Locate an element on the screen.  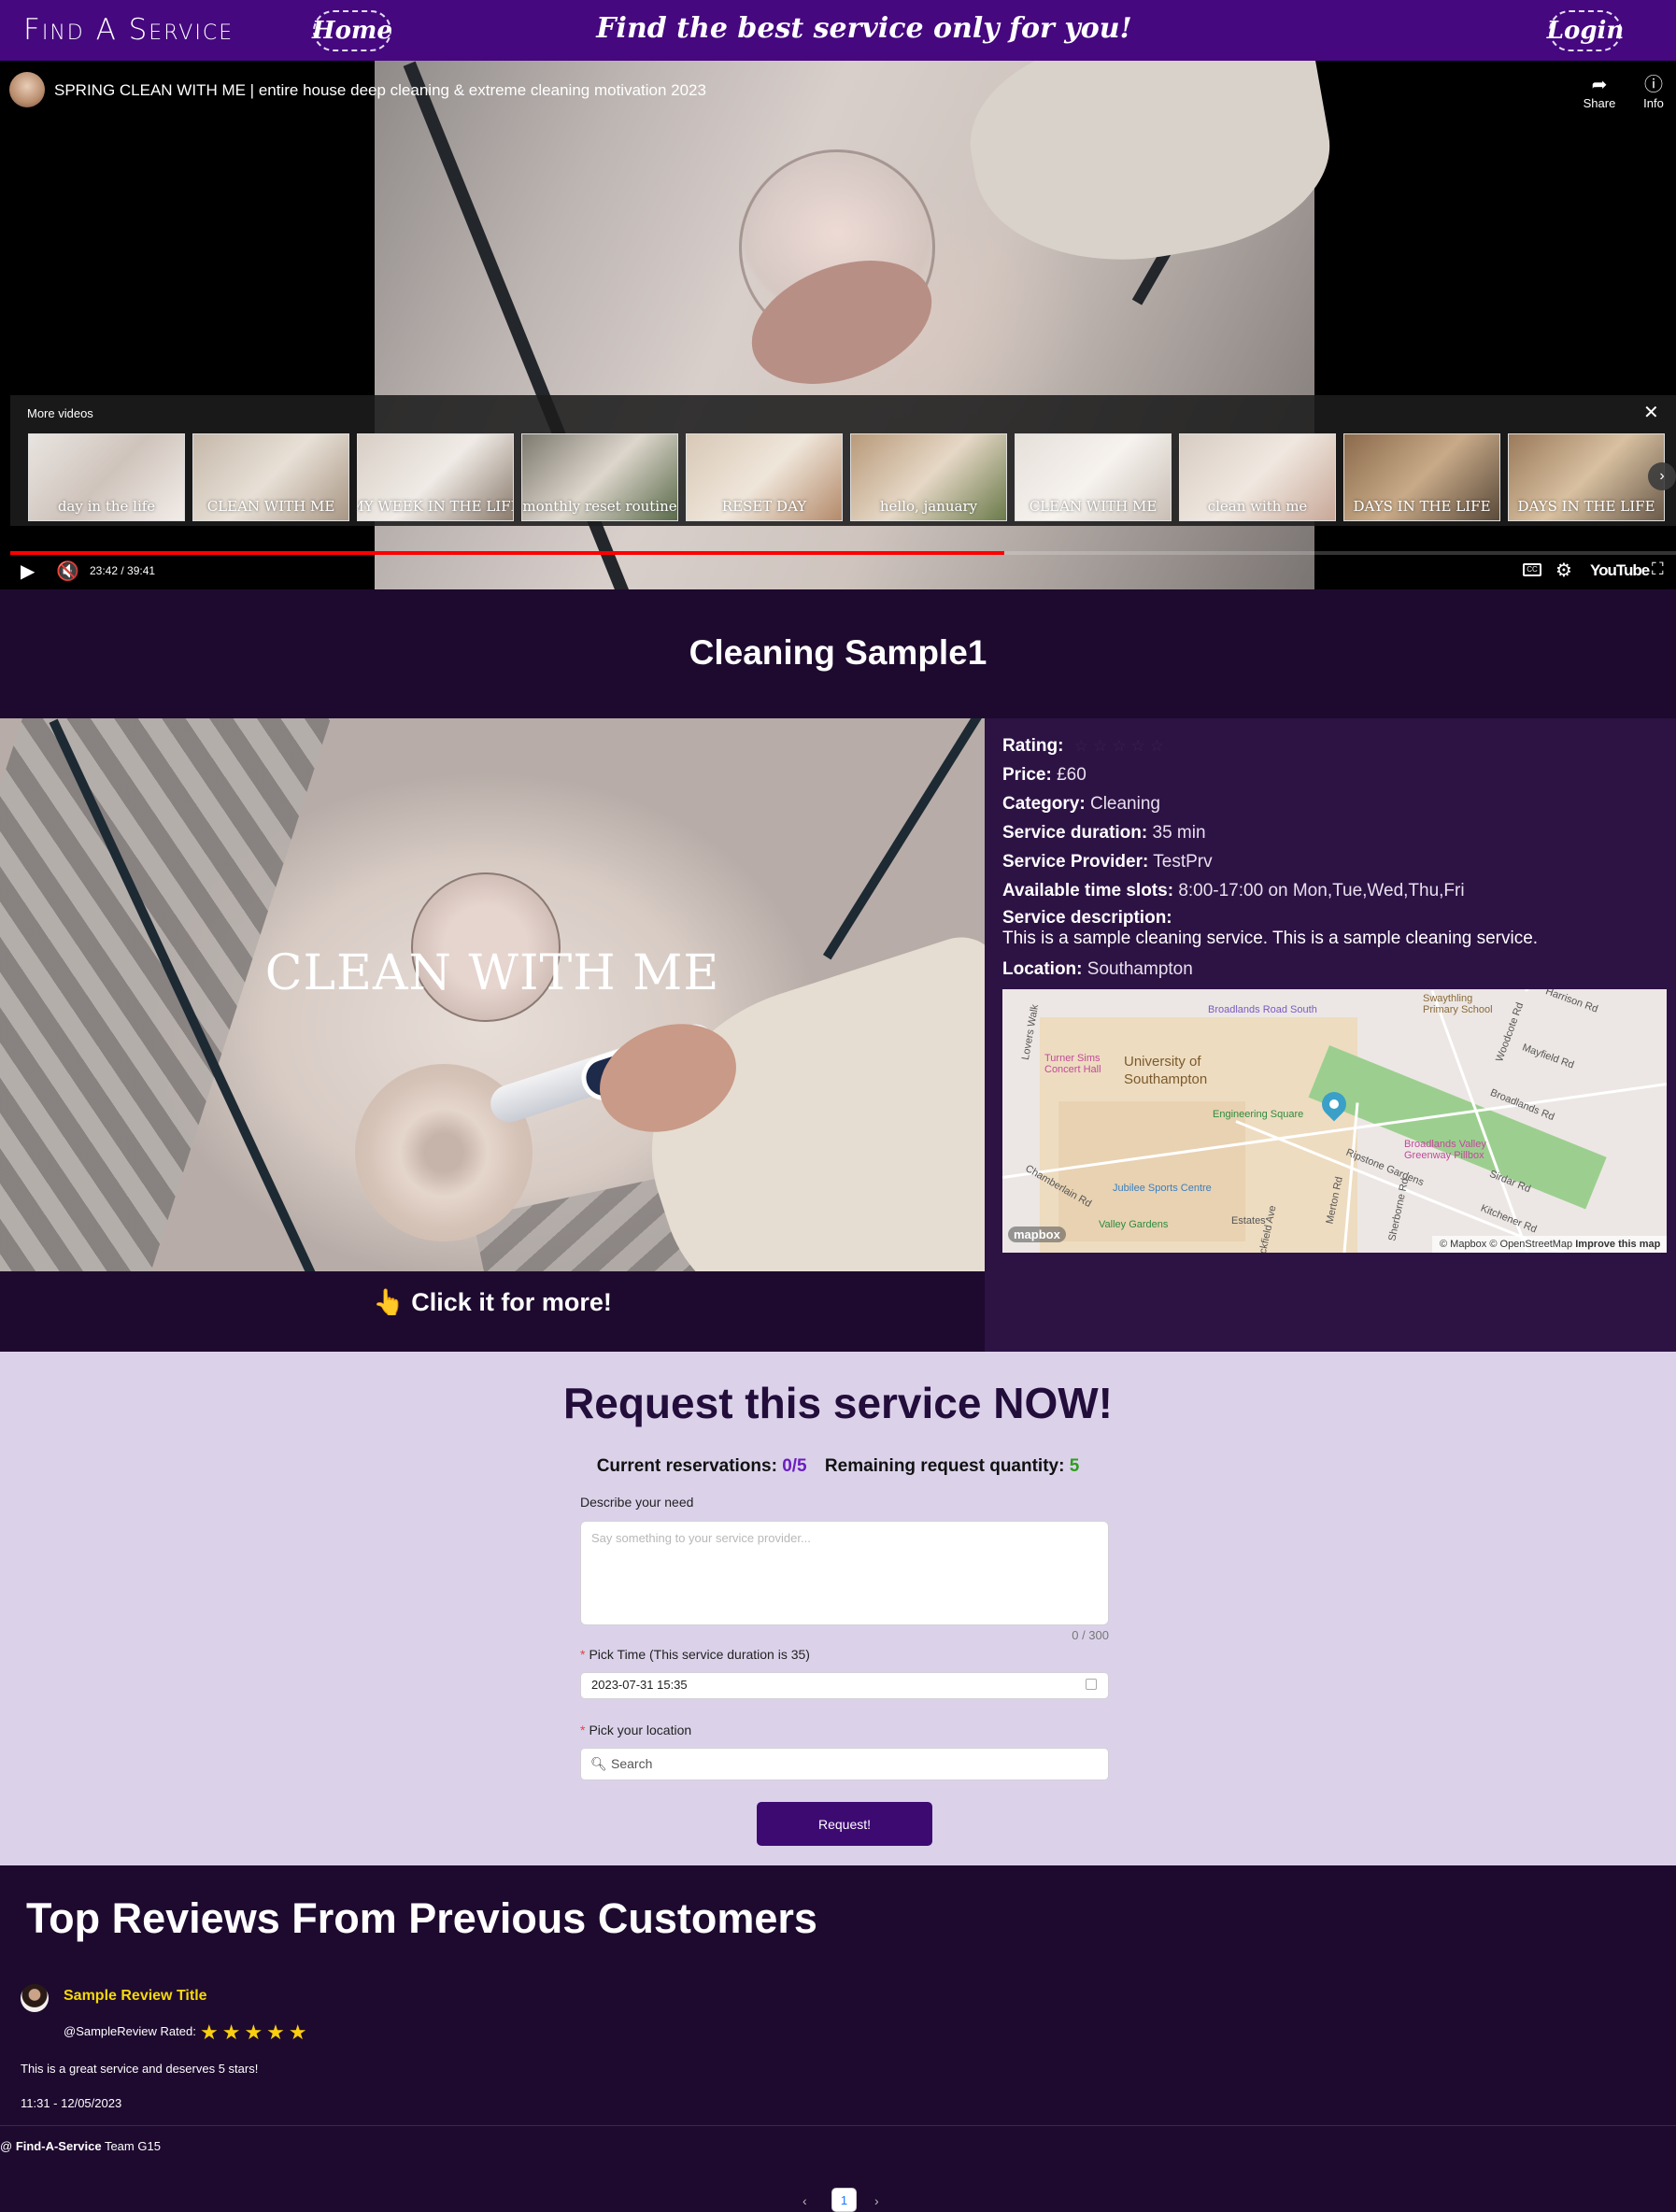
price-row: Price: £60 is located at coordinates (1044, 775).